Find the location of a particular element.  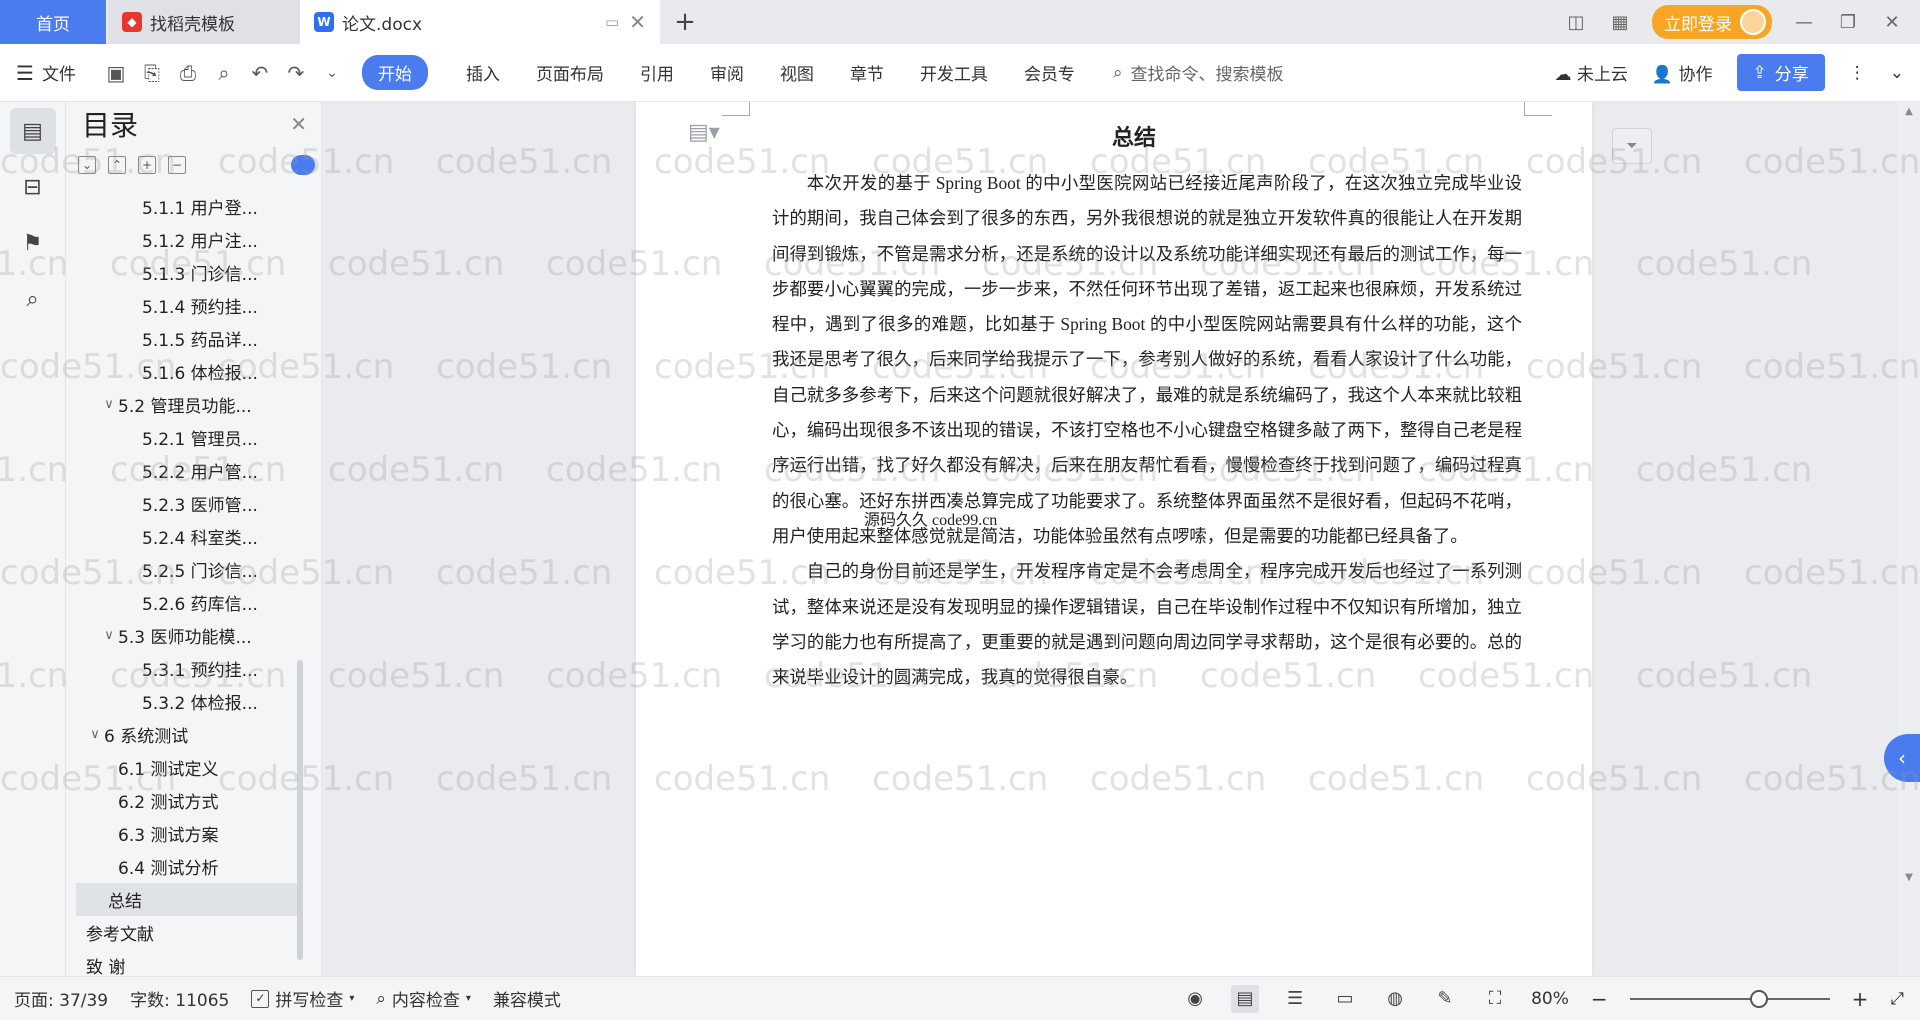

toc-item: 6.4 测试分析 is located at coordinates (189, 866).